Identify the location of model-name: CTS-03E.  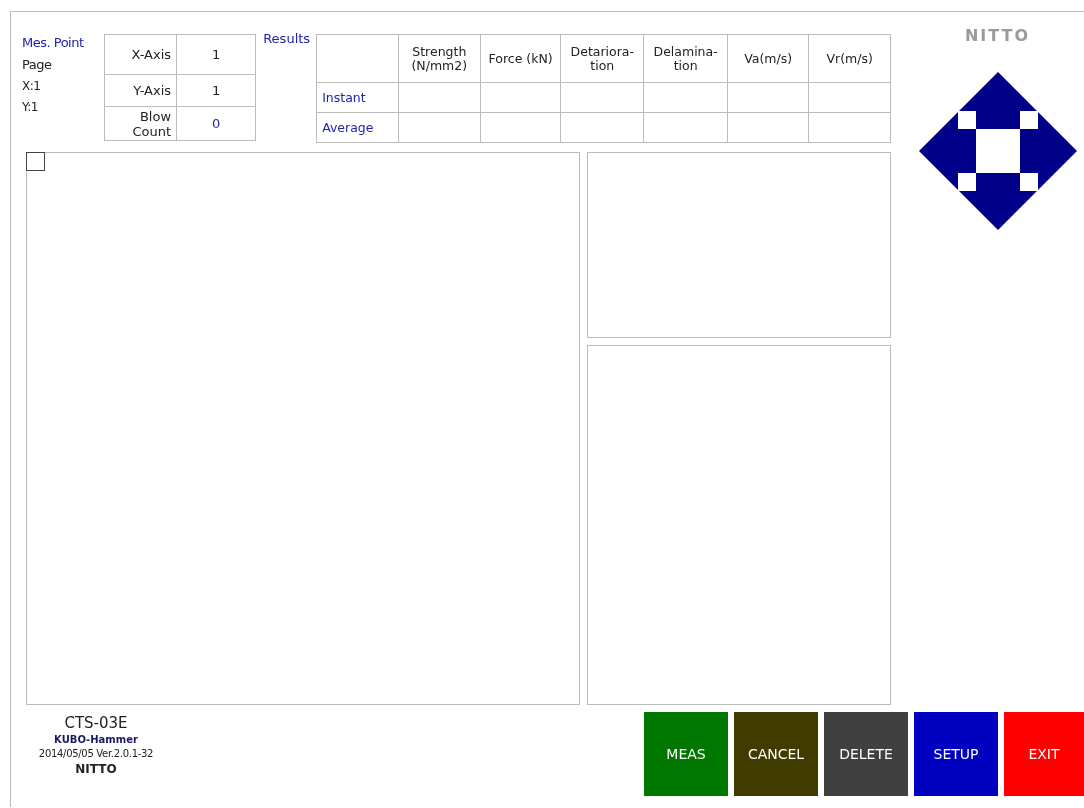
(96, 723).